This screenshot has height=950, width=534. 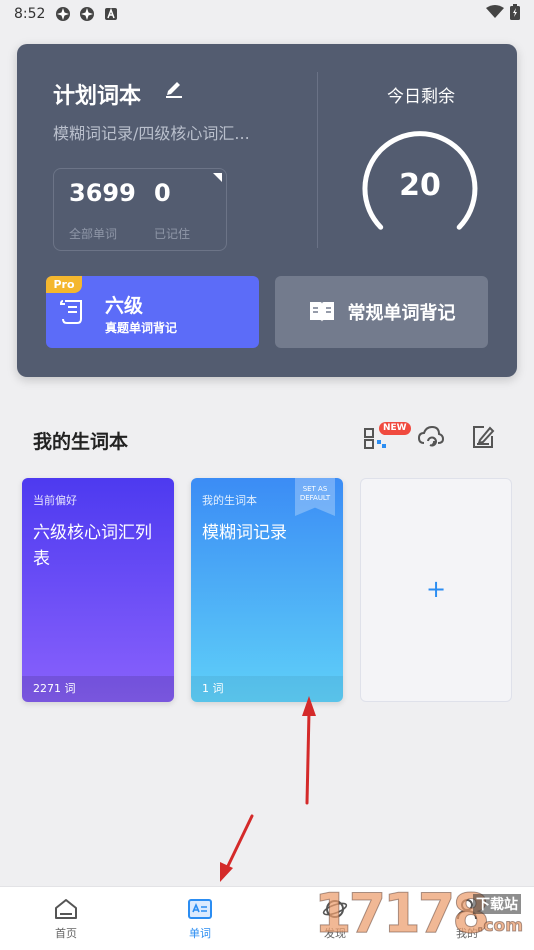 I want to click on arrow-up-shaft, so click(x=308, y=757).